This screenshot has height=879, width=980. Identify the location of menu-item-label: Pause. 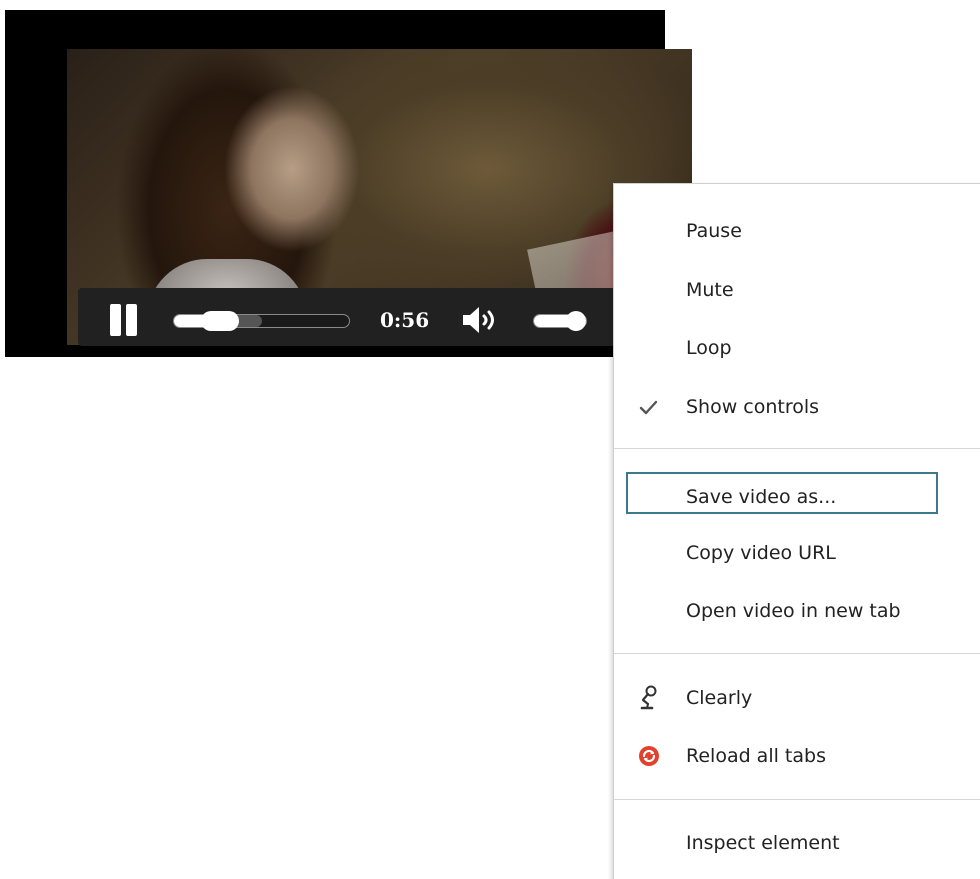
(714, 231).